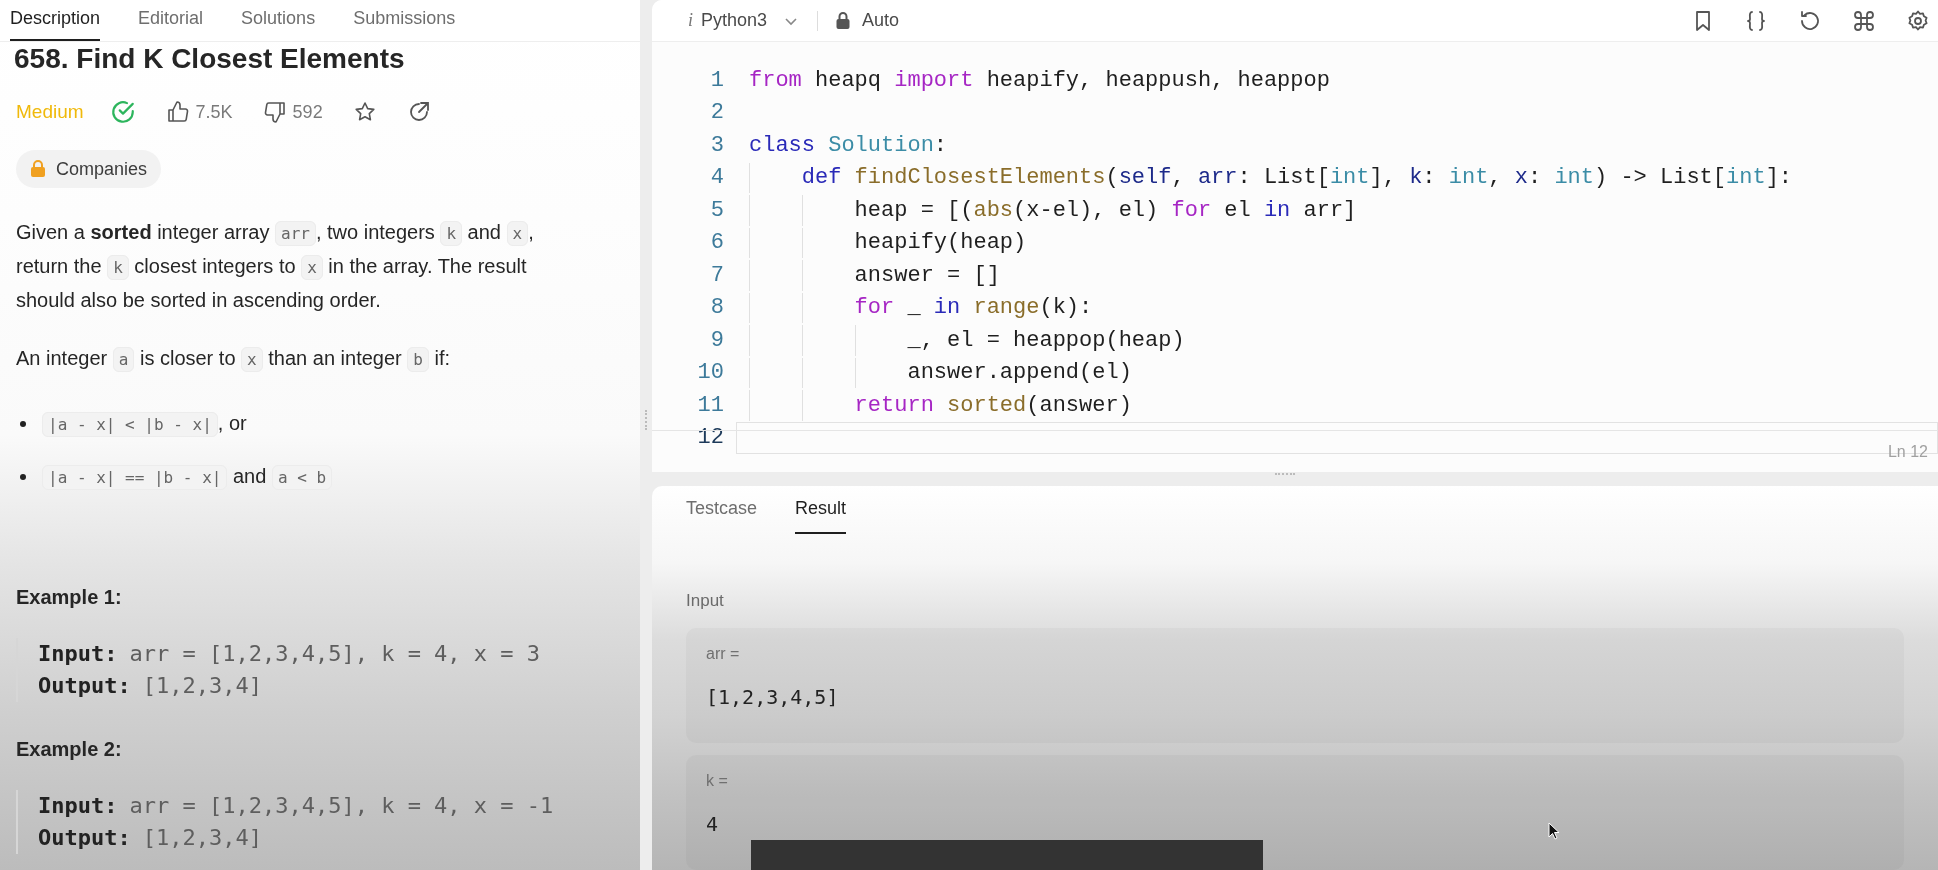 The image size is (1938, 870). I want to click on code-line: class Solution:, so click(848, 145).